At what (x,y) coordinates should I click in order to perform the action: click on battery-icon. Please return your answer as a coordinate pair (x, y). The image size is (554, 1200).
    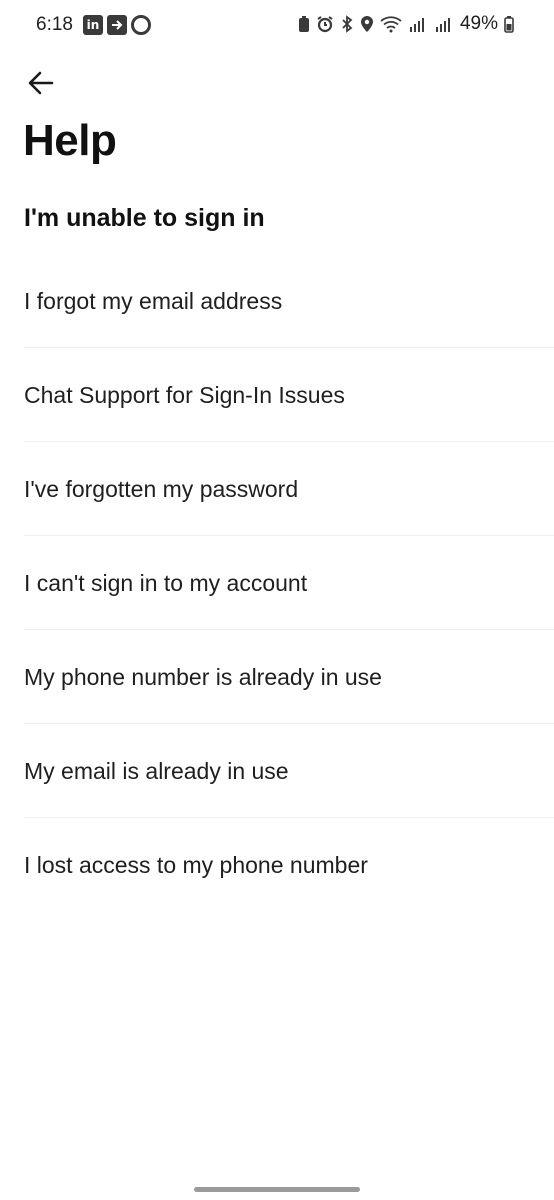
    Looking at the image, I should click on (509, 24).